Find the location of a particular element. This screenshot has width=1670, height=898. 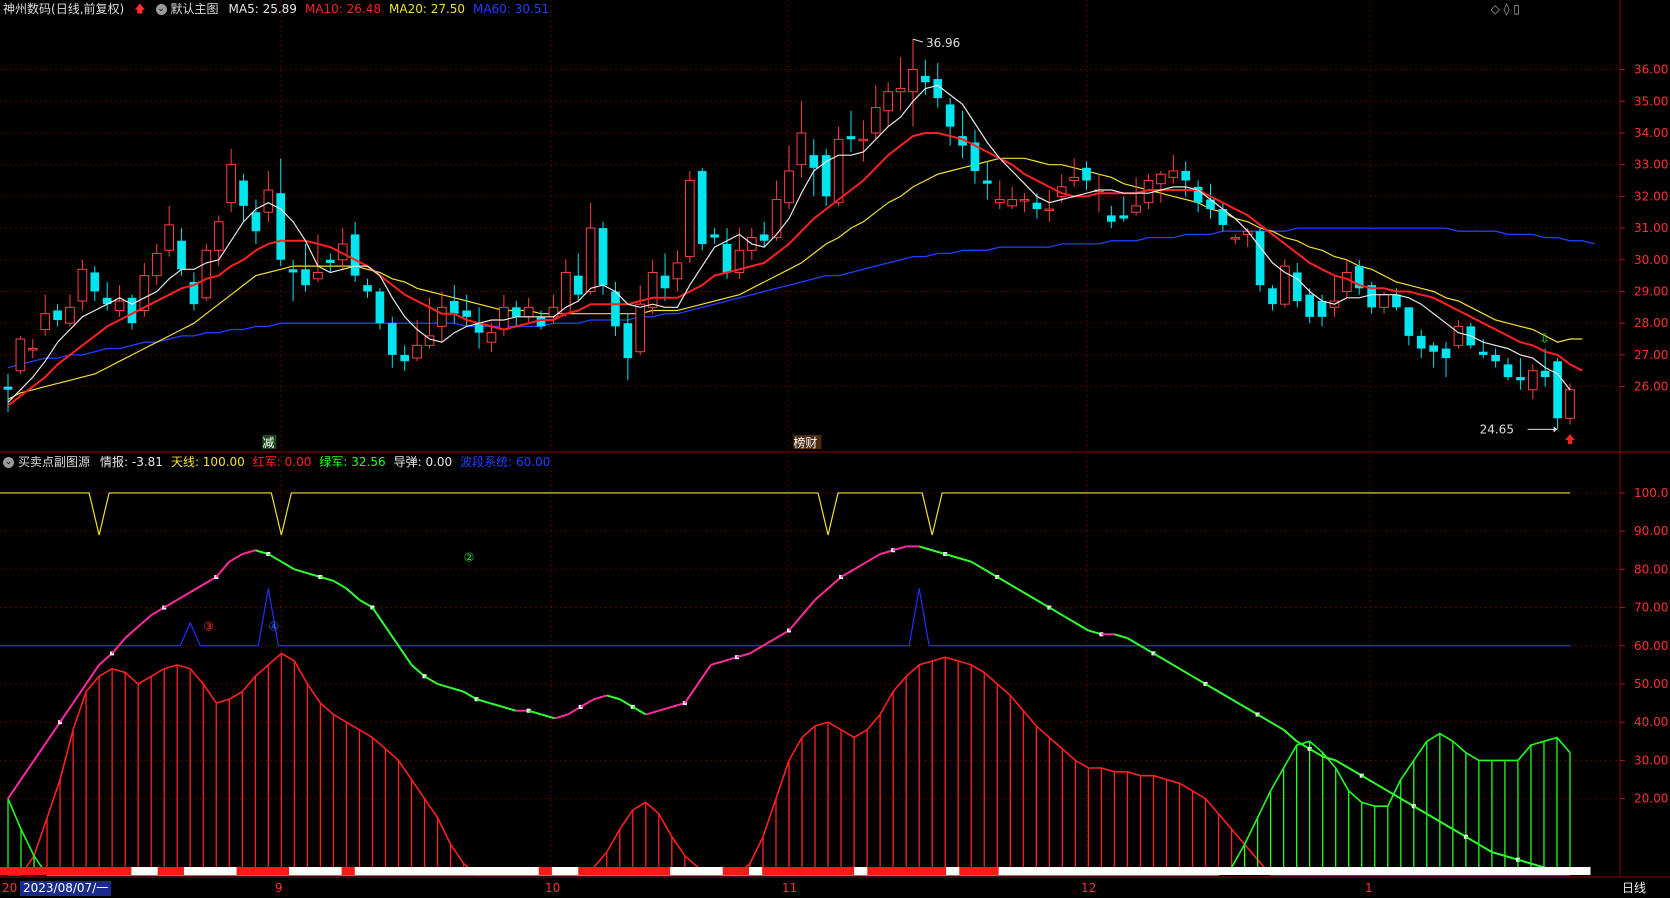

date-prefix: 20 is located at coordinates (10, 888).